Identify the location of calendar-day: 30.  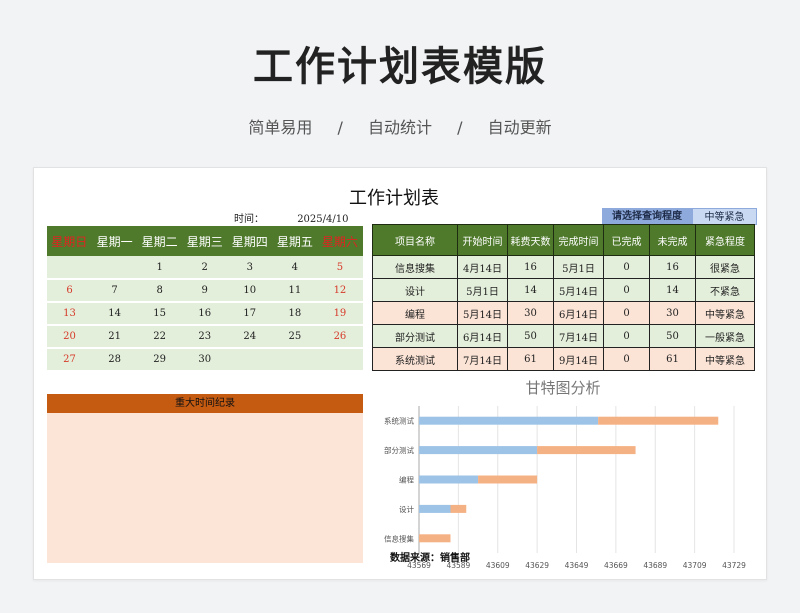
(205, 360).